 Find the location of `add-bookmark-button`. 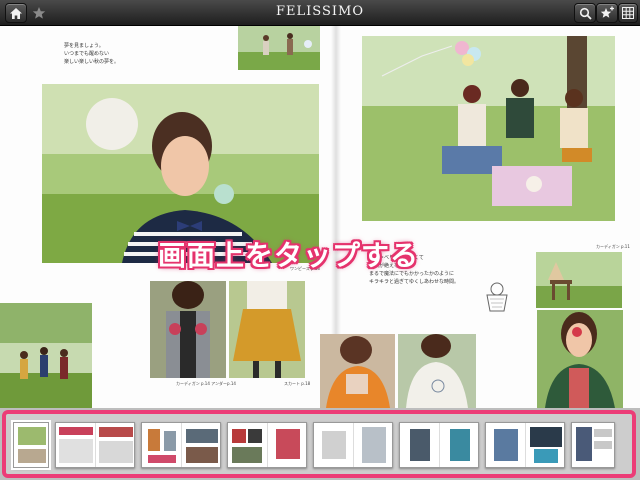

add-bookmark-button is located at coordinates (607, 13).